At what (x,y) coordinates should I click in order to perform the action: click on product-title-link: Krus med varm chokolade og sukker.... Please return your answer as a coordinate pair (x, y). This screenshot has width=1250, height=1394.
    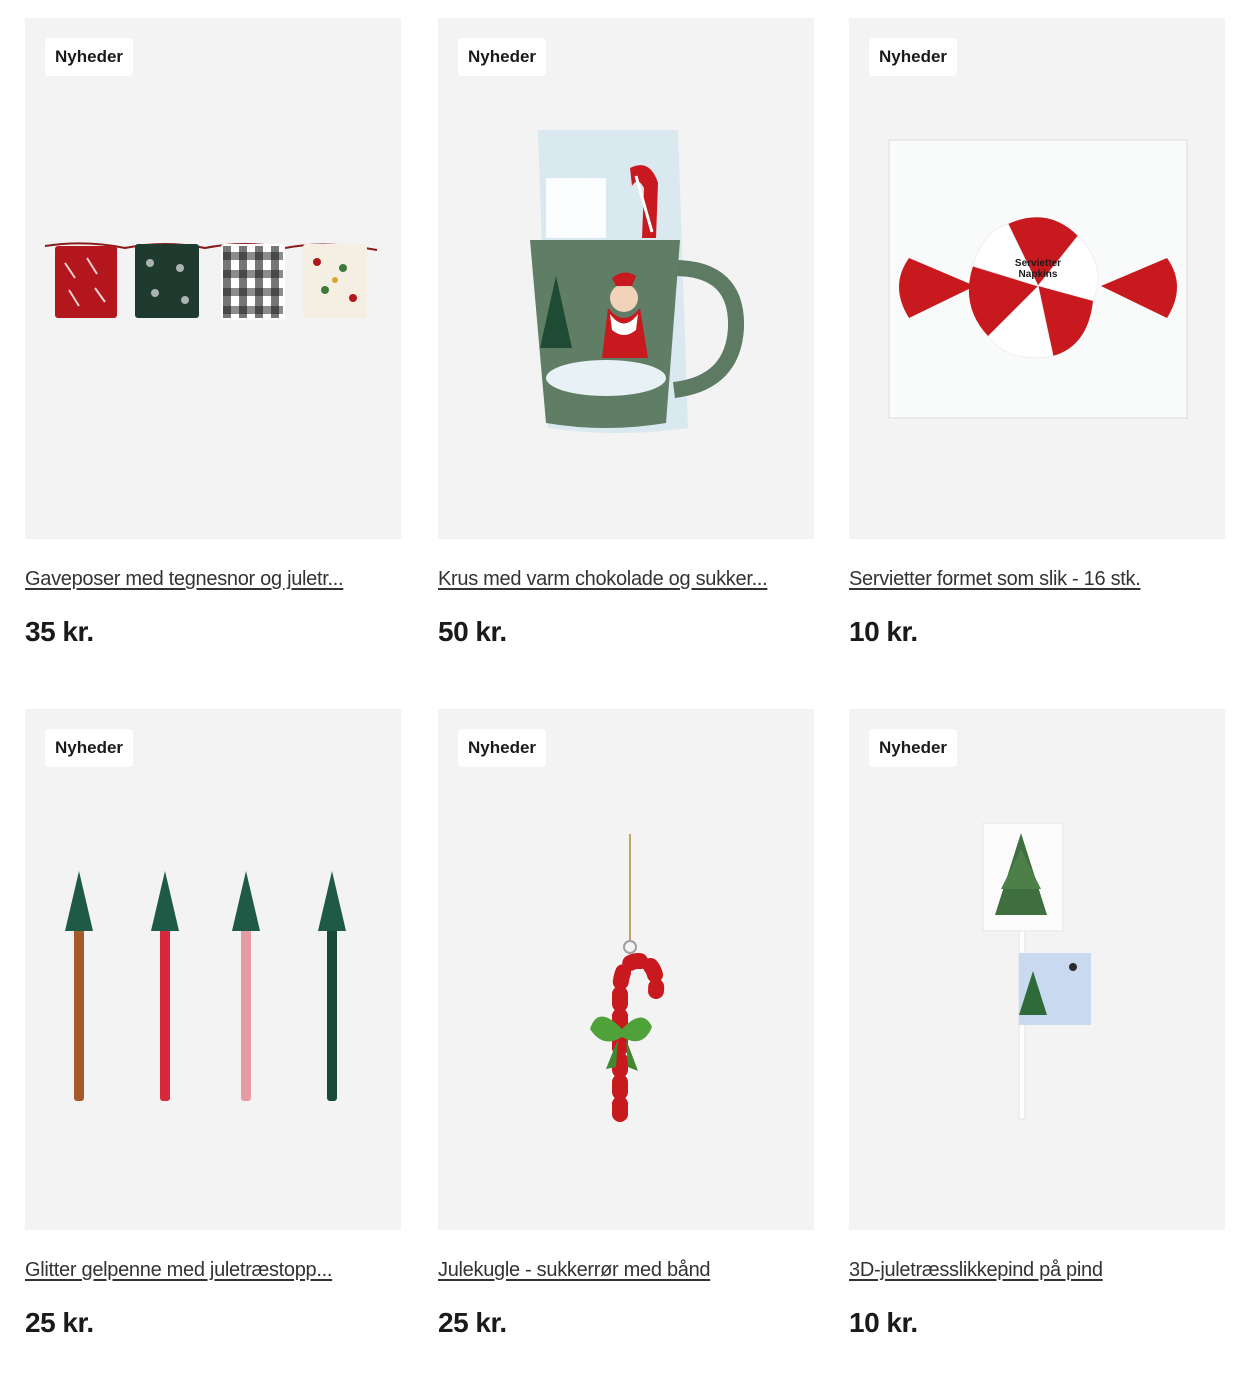
    Looking at the image, I should click on (626, 579).